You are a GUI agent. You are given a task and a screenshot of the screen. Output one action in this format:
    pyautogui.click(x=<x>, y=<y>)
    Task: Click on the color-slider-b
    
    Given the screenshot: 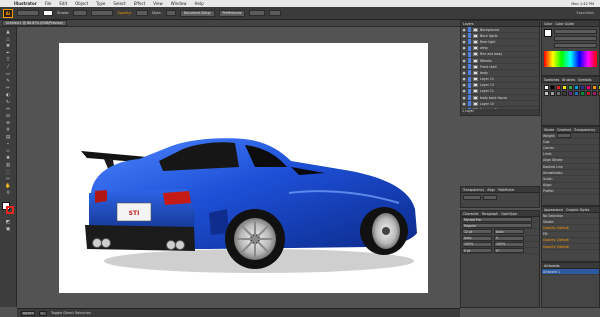 What is the action you would take?
    pyautogui.click(x=575, y=45)
    